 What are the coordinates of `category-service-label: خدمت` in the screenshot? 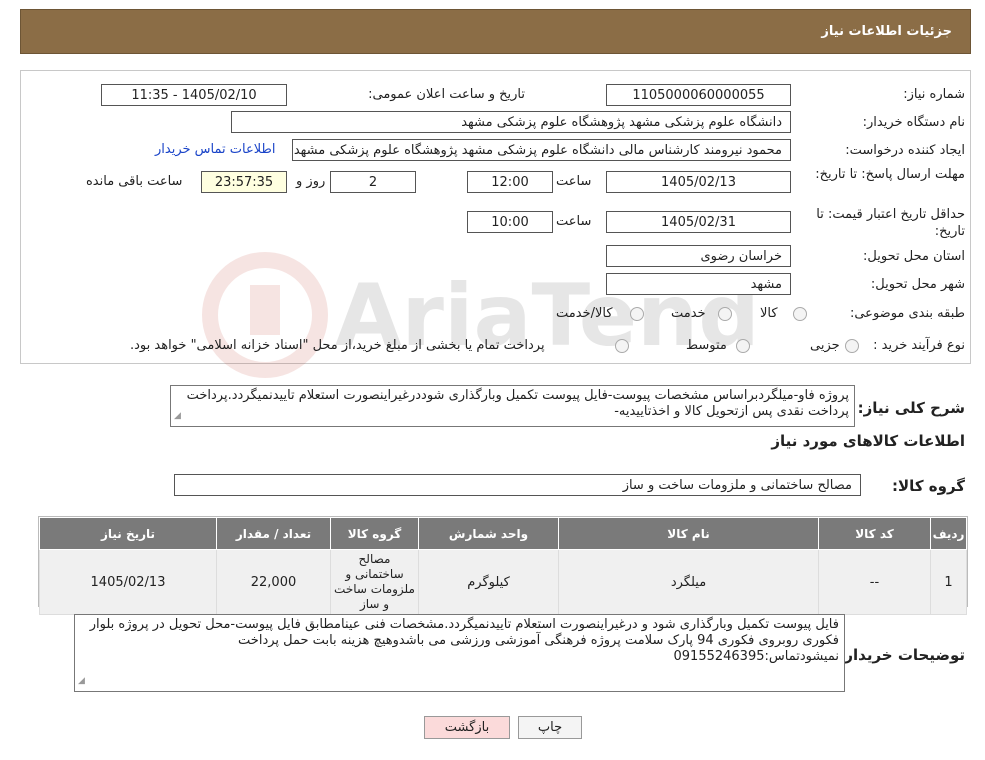 It's located at (688, 313).